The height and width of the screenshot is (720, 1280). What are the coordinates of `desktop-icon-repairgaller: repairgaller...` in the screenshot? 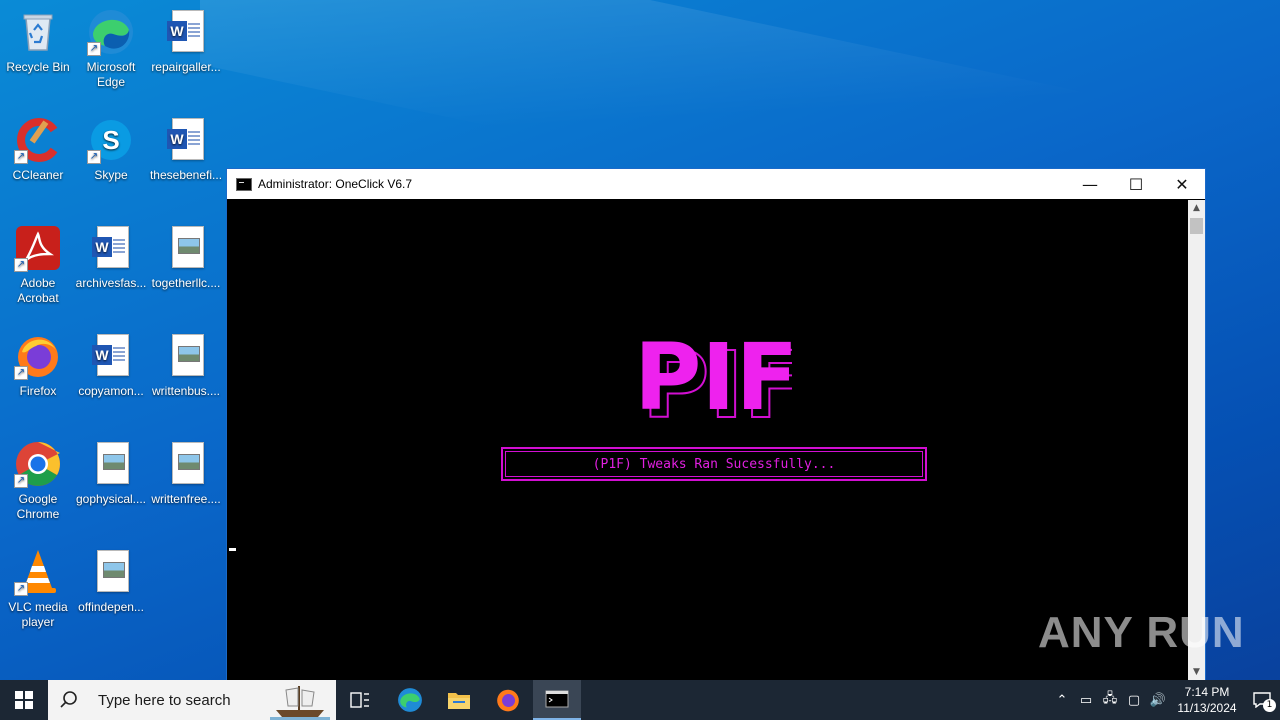 It's located at (186, 41).